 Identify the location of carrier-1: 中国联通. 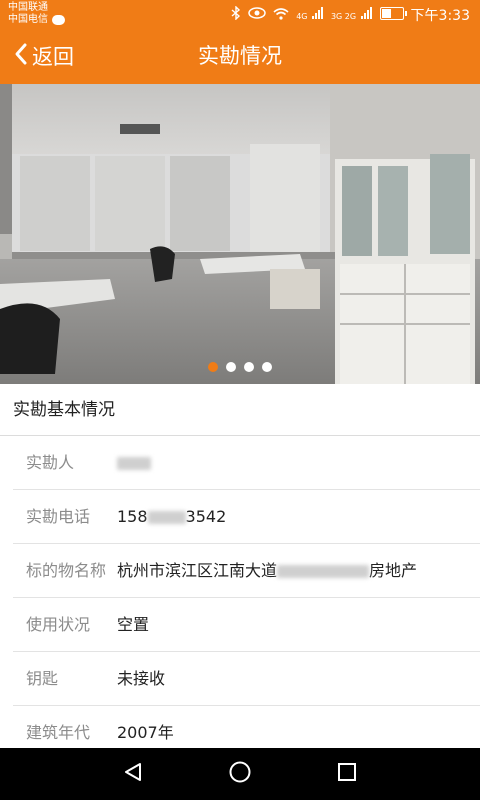
(28, 7).